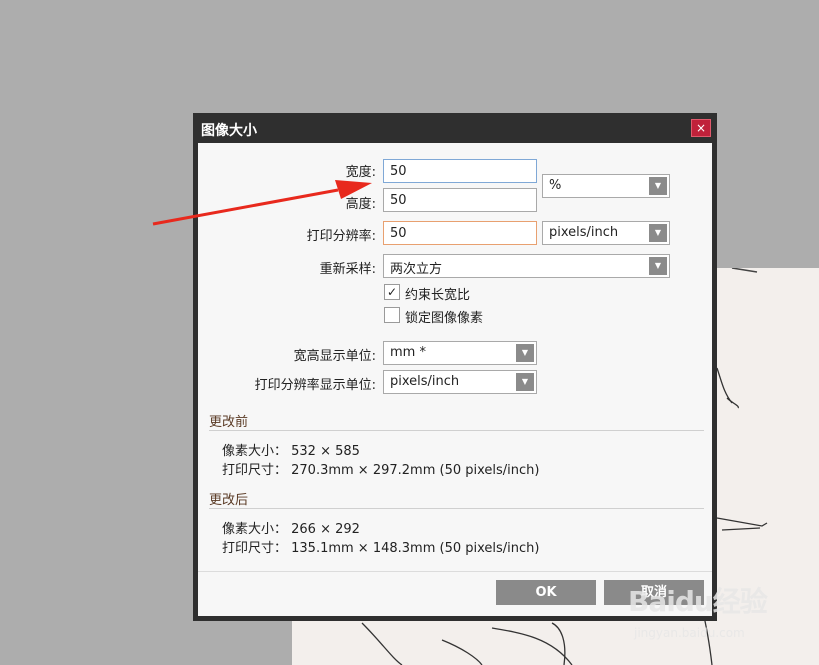 The width and height of the screenshot is (819, 665). What do you see at coordinates (425, 381) in the screenshot?
I see `res-display-unit-value: pixels/inch` at bounding box center [425, 381].